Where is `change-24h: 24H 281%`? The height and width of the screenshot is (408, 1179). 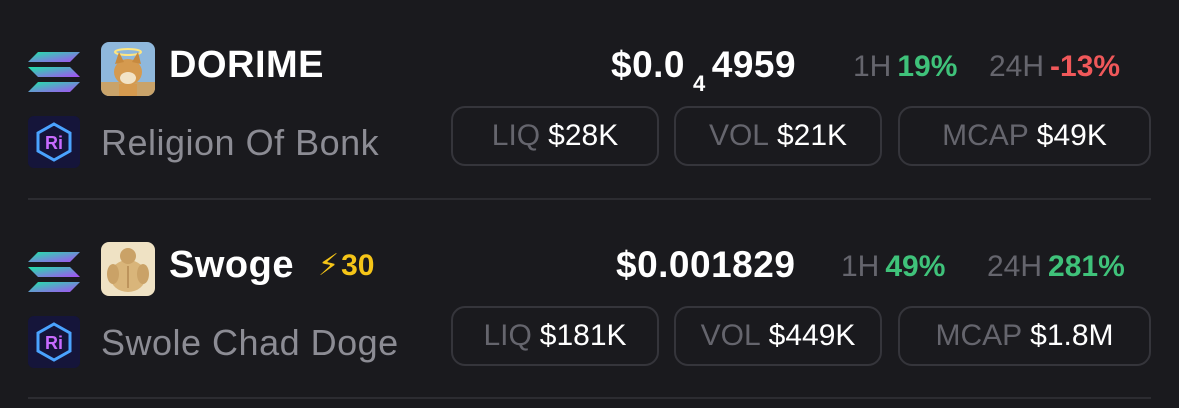
change-24h: 24H 281% is located at coordinates (1056, 267).